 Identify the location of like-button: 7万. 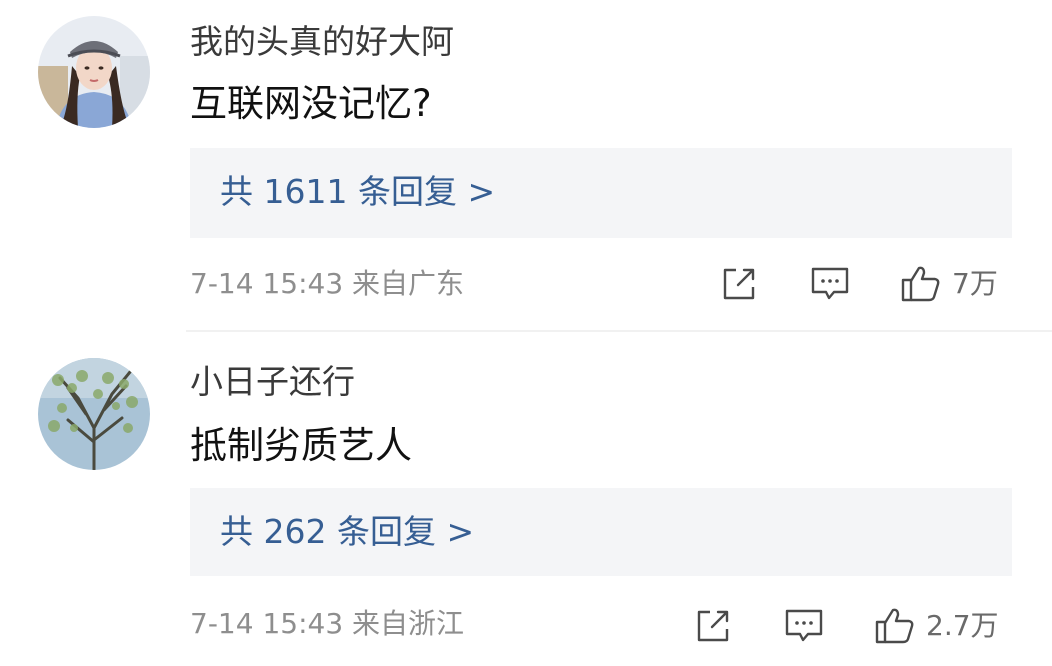
(949, 284).